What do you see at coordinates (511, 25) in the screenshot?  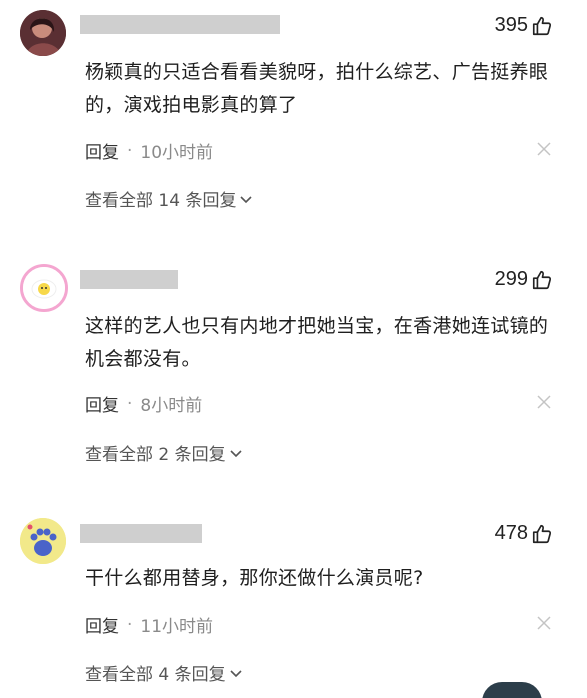 I see `like-count: 395` at bounding box center [511, 25].